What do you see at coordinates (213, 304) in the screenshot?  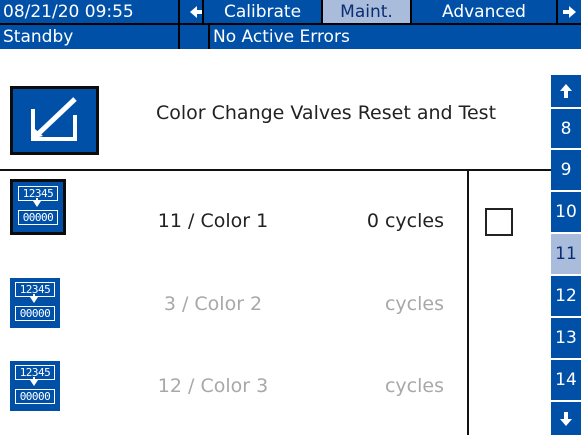 I see `valve-name: 3 / Color 2` at bounding box center [213, 304].